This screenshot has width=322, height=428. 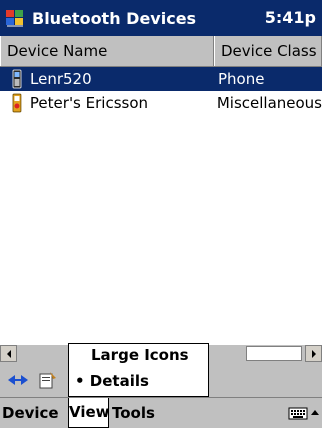 I want to click on properties-icon, so click(x=48, y=380).